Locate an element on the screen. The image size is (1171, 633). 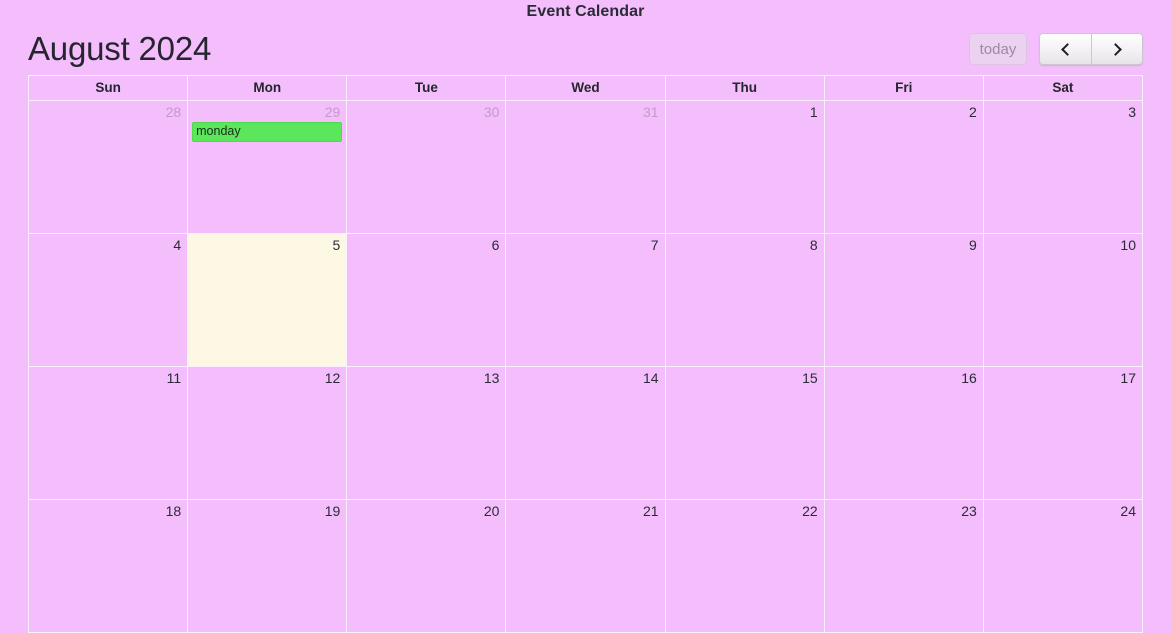
day-number: 30 is located at coordinates (491, 112).